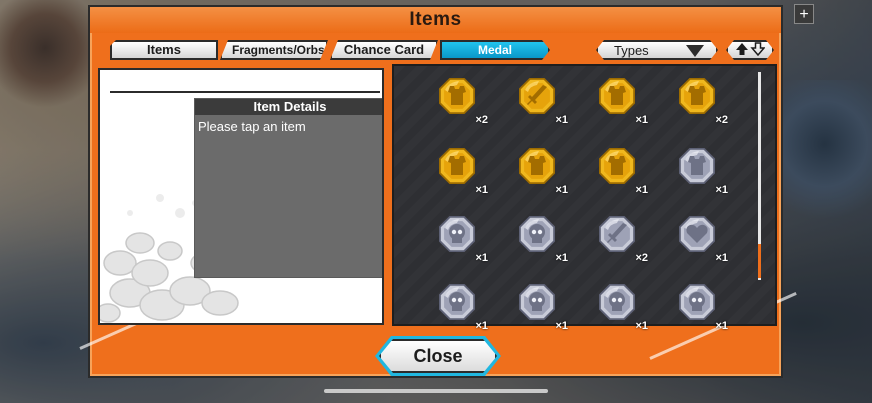 This screenshot has width=872, height=403. What do you see at coordinates (824, 160) in the screenshot?
I see `background-character-right` at bounding box center [824, 160].